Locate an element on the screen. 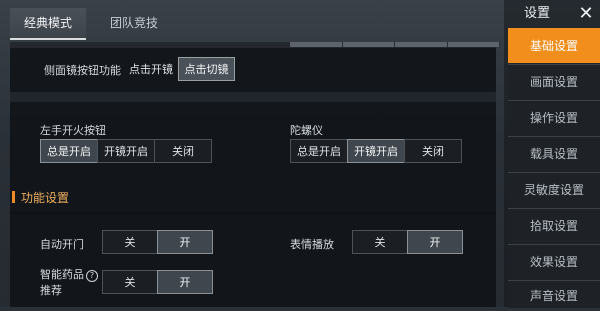 The width and height of the screenshot is (600, 311). smart-med-toggle: 关 开 is located at coordinates (157, 282).